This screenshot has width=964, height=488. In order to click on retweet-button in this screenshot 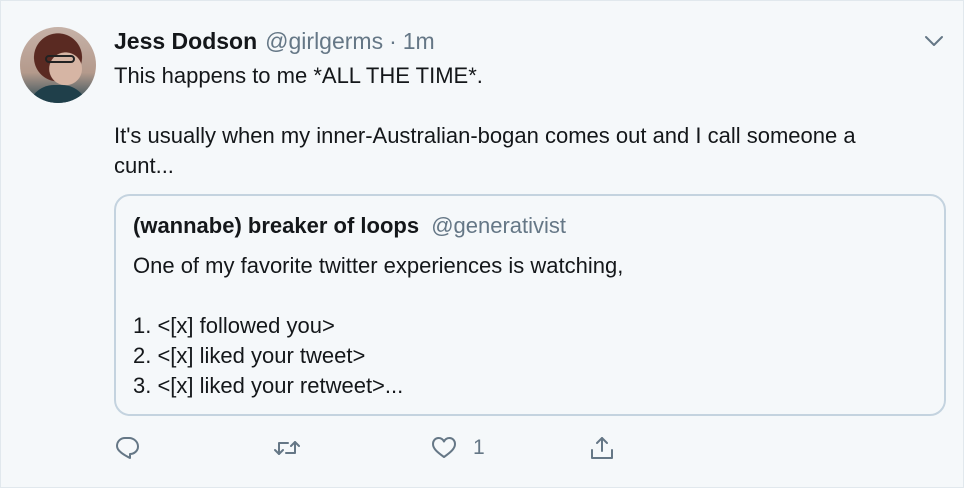, I will do `click(287, 448)`.